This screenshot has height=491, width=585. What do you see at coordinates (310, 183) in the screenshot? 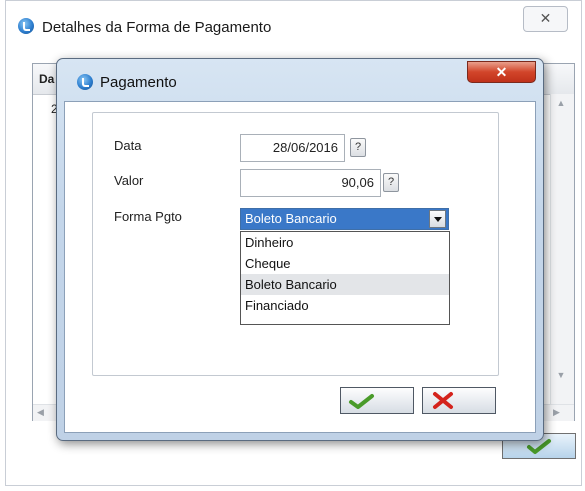
I see `valor-field: 90,06` at bounding box center [310, 183].